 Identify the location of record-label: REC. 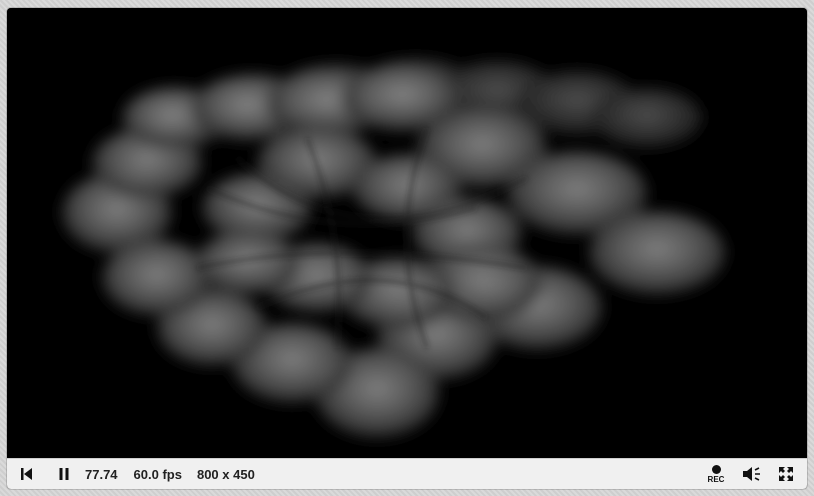
(716, 479).